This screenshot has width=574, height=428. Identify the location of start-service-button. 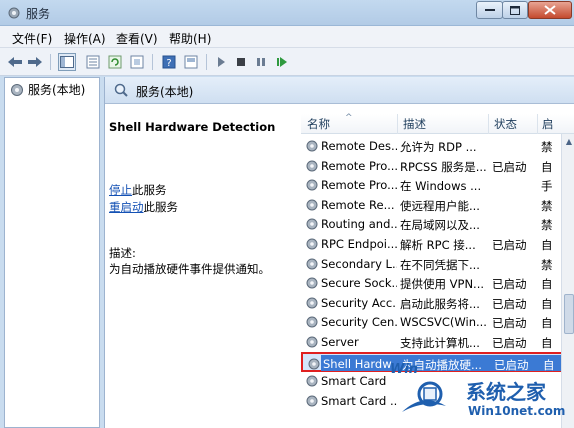
(221, 62).